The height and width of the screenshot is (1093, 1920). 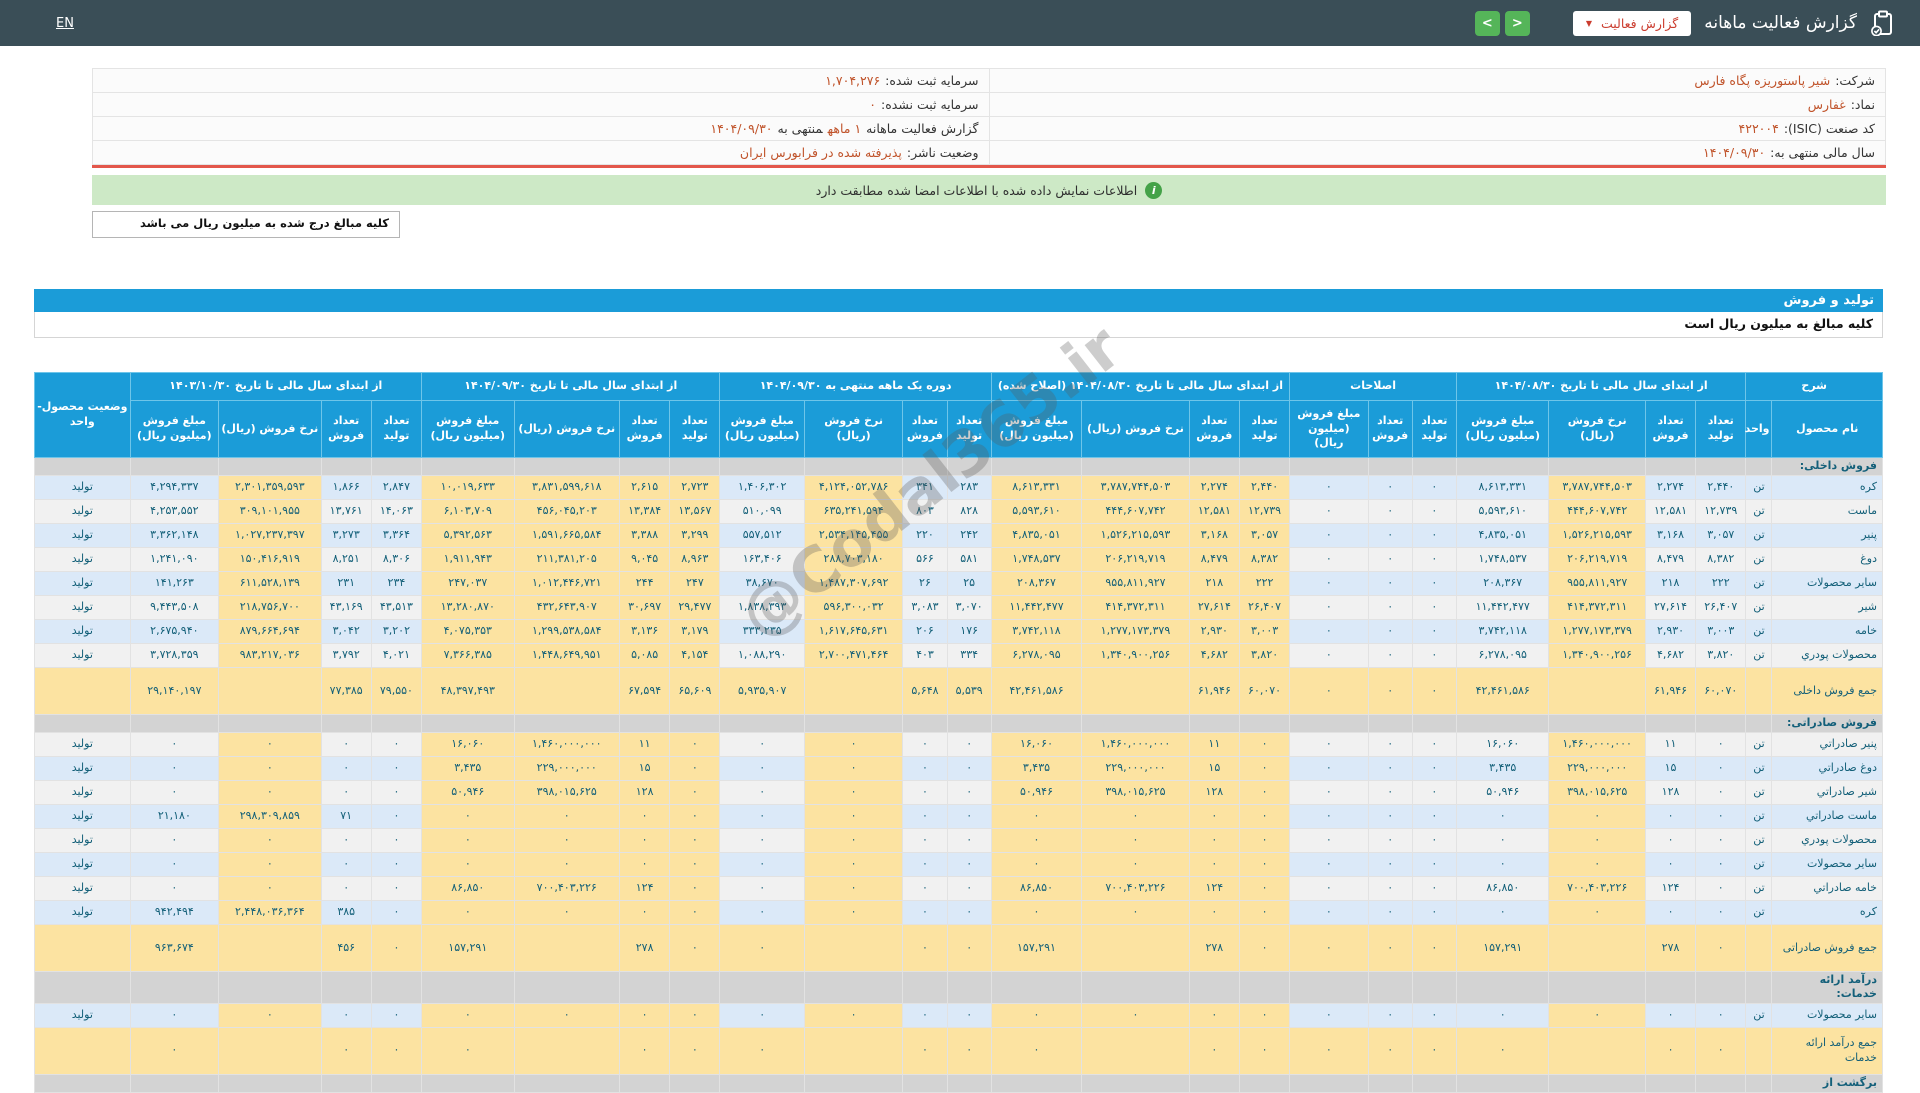 What do you see at coordinates (1597, 535) in the screenshot?
I see `value-cell: ۱,۵۲۶,۲۱۵,۵۹۳` at bounding box center [1597, 535].